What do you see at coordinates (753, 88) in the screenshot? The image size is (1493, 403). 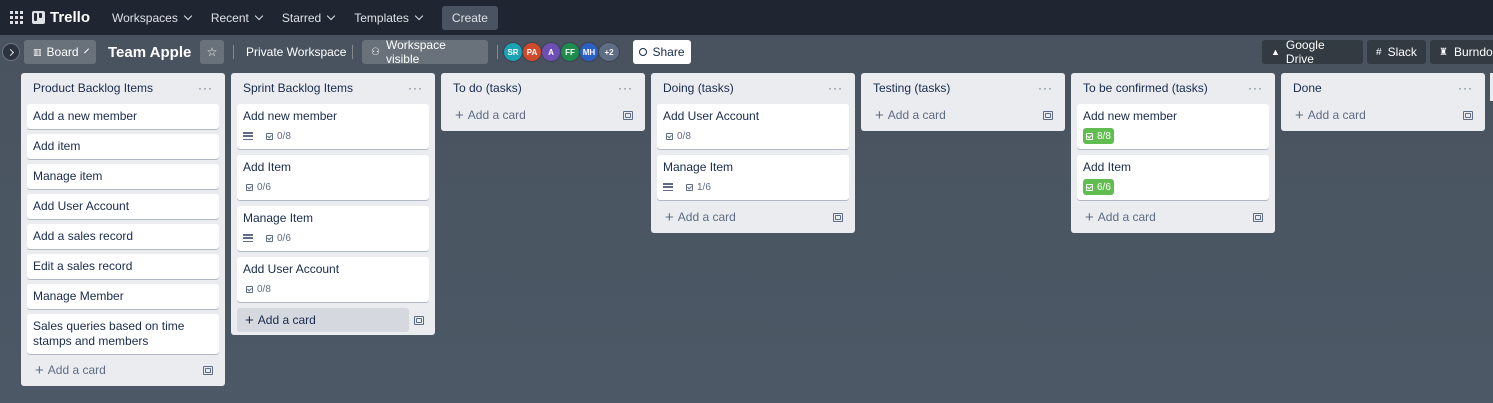 I see `list-header: Doing (tasks) ···` at bounding box center [753, 88].